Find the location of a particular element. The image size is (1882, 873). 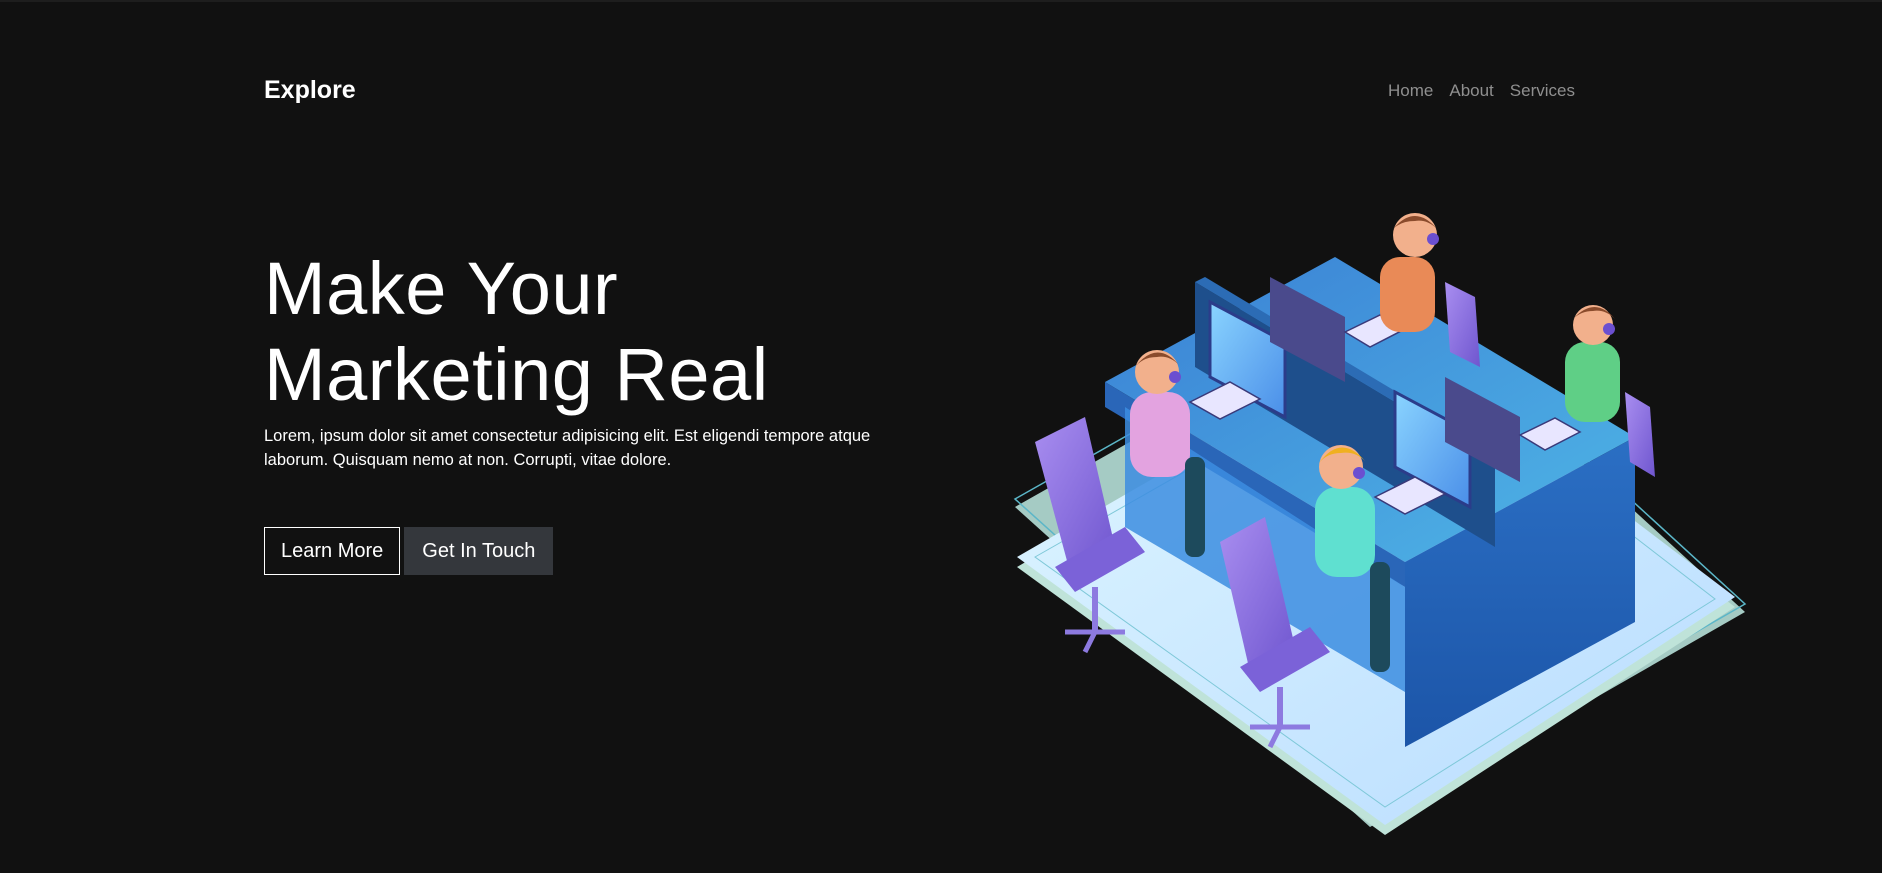

main-nav: Home About Services is located at coordinates (1481, 91).